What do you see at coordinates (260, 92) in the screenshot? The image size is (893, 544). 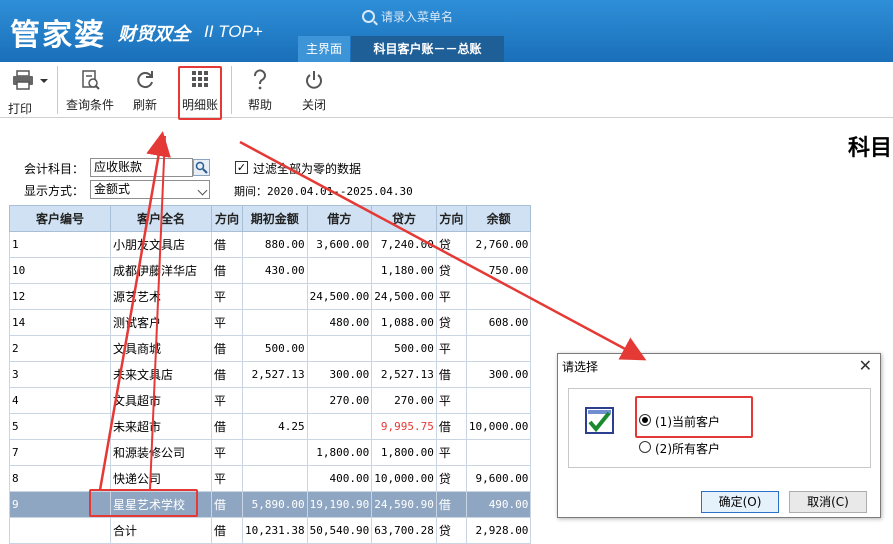 I see `help-button: 帮助` at bounding box center [260, 92].